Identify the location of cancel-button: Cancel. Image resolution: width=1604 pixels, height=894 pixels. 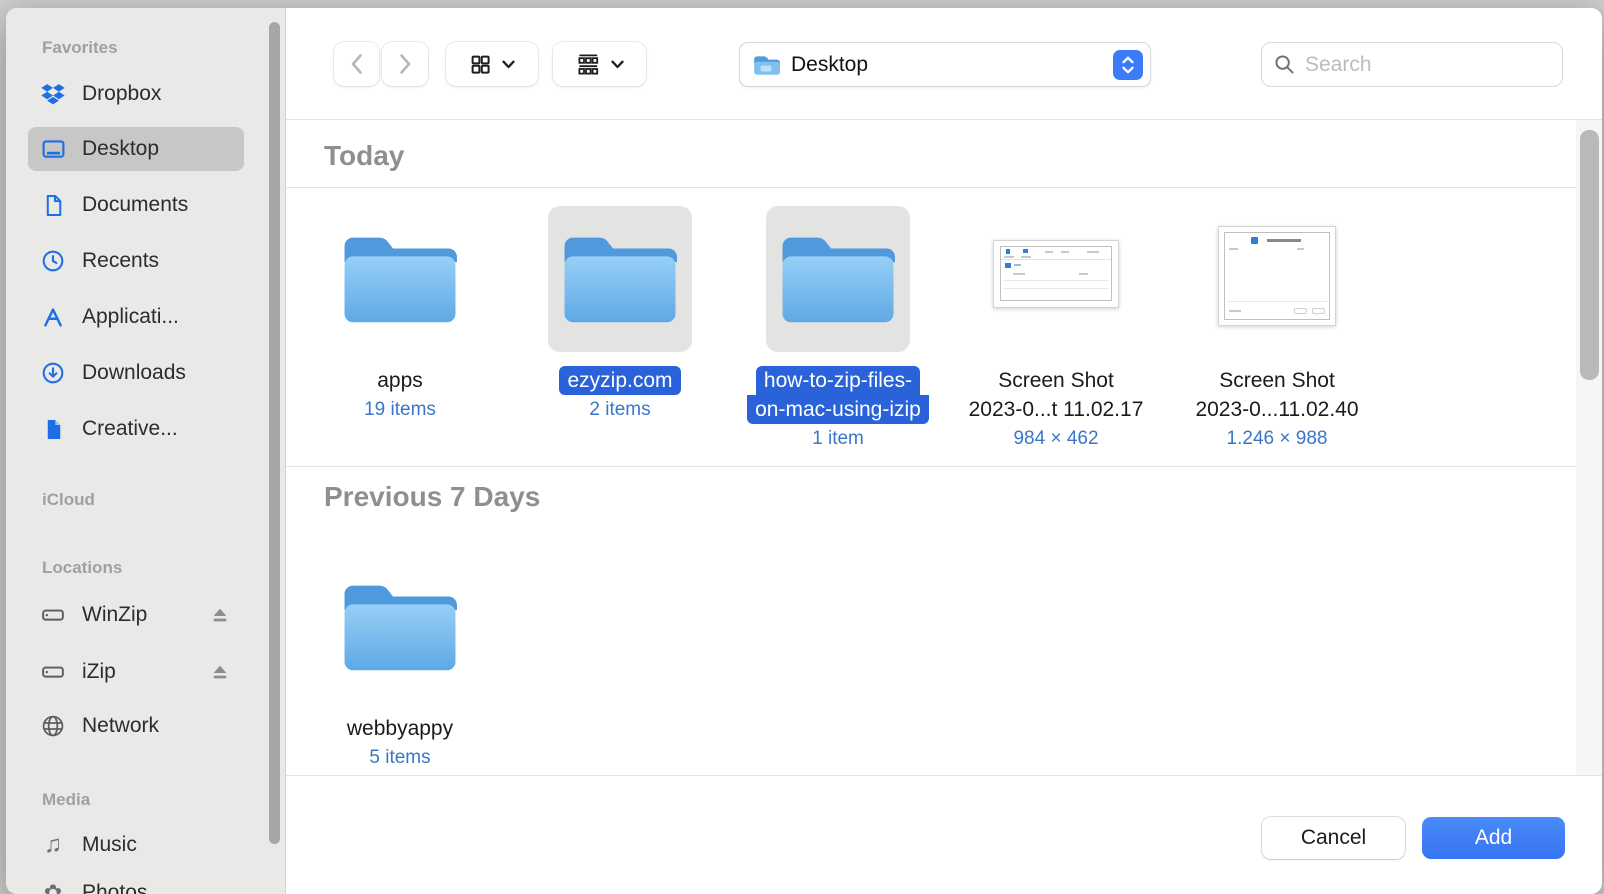
(1333, 838).